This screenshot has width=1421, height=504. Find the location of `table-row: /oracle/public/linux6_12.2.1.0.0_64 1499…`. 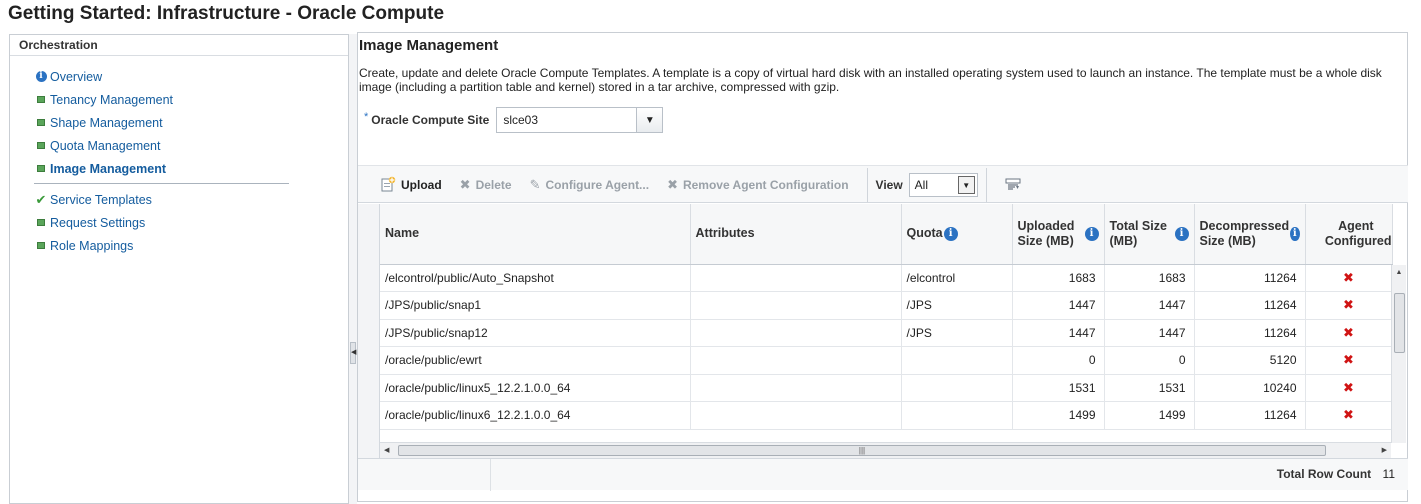

table-row: /oracle/public/linux6_12.2.1.0.0_64 1499… is located at coordinates (886, 415).